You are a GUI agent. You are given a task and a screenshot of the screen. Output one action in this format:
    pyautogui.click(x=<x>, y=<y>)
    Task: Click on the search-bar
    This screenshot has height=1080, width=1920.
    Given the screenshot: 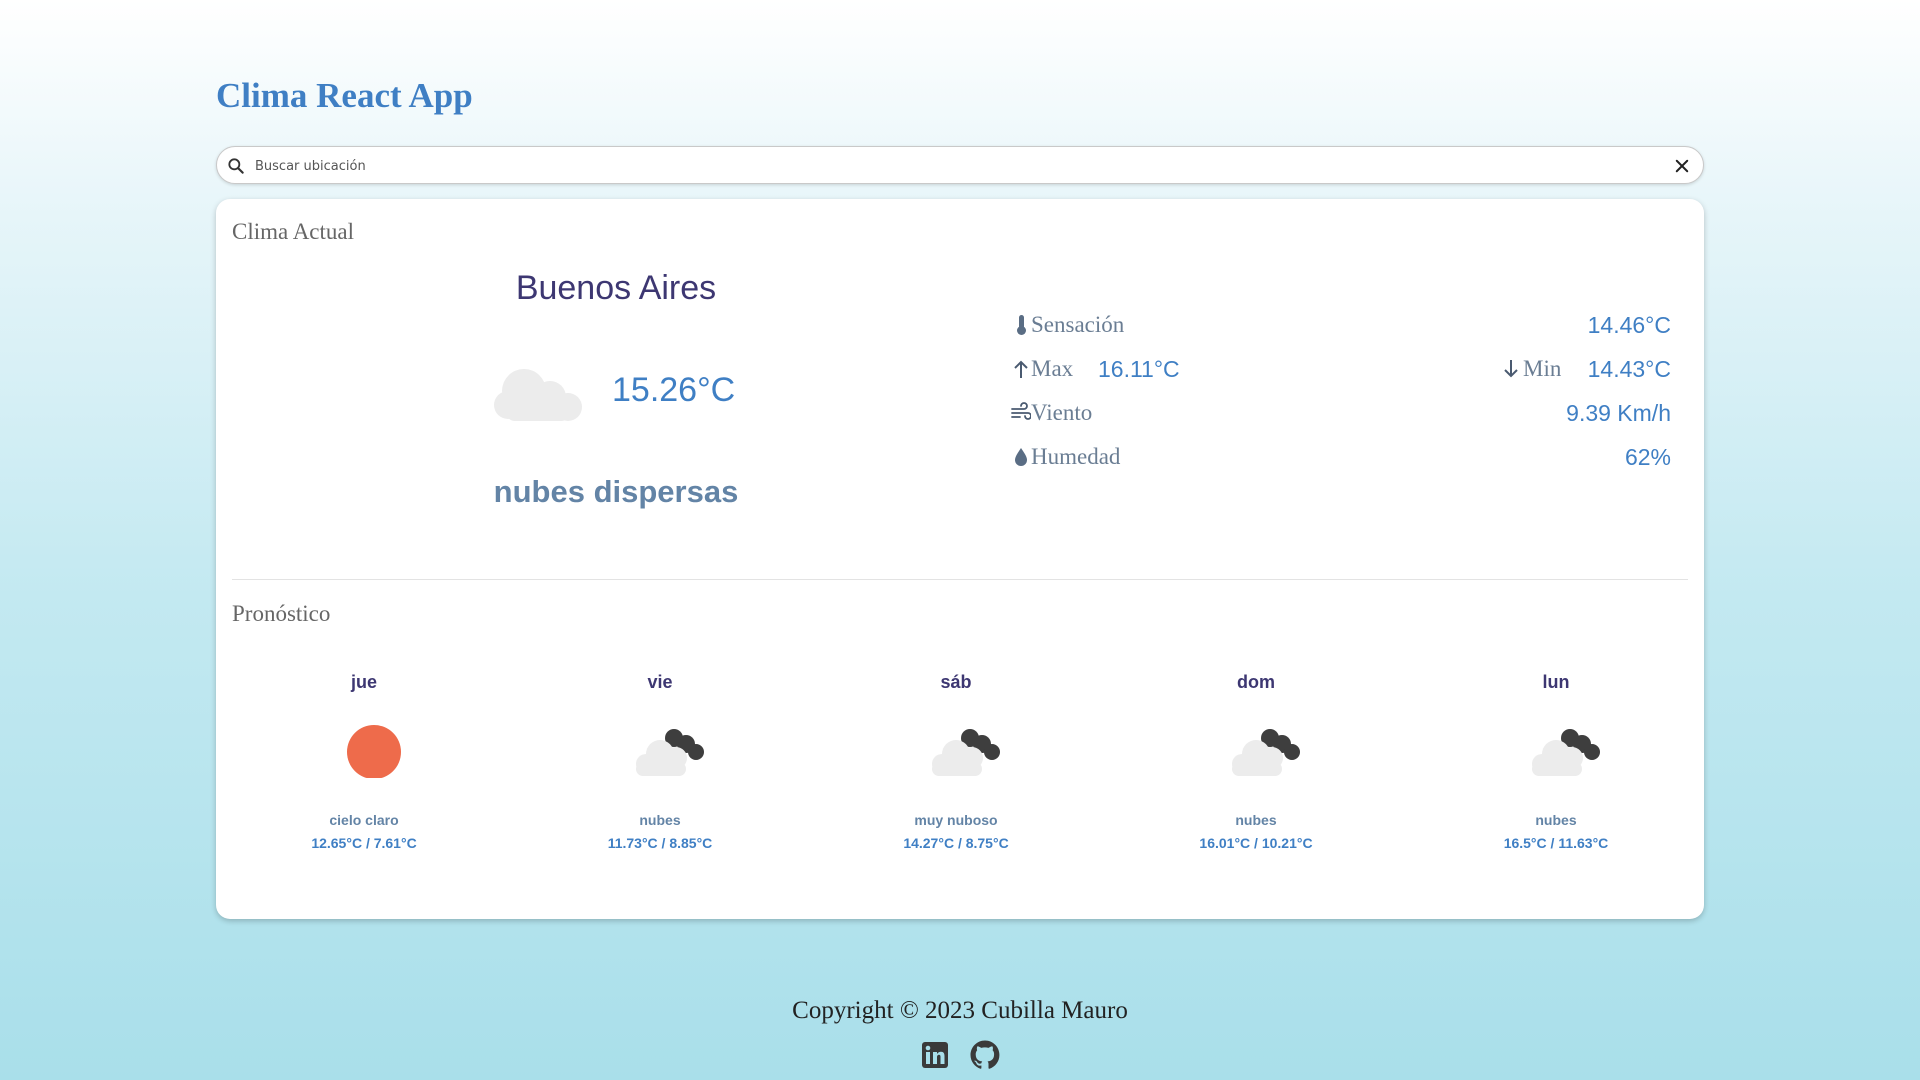 What is the action you would take?
    pyautogui.click(x=960, y=165)
    